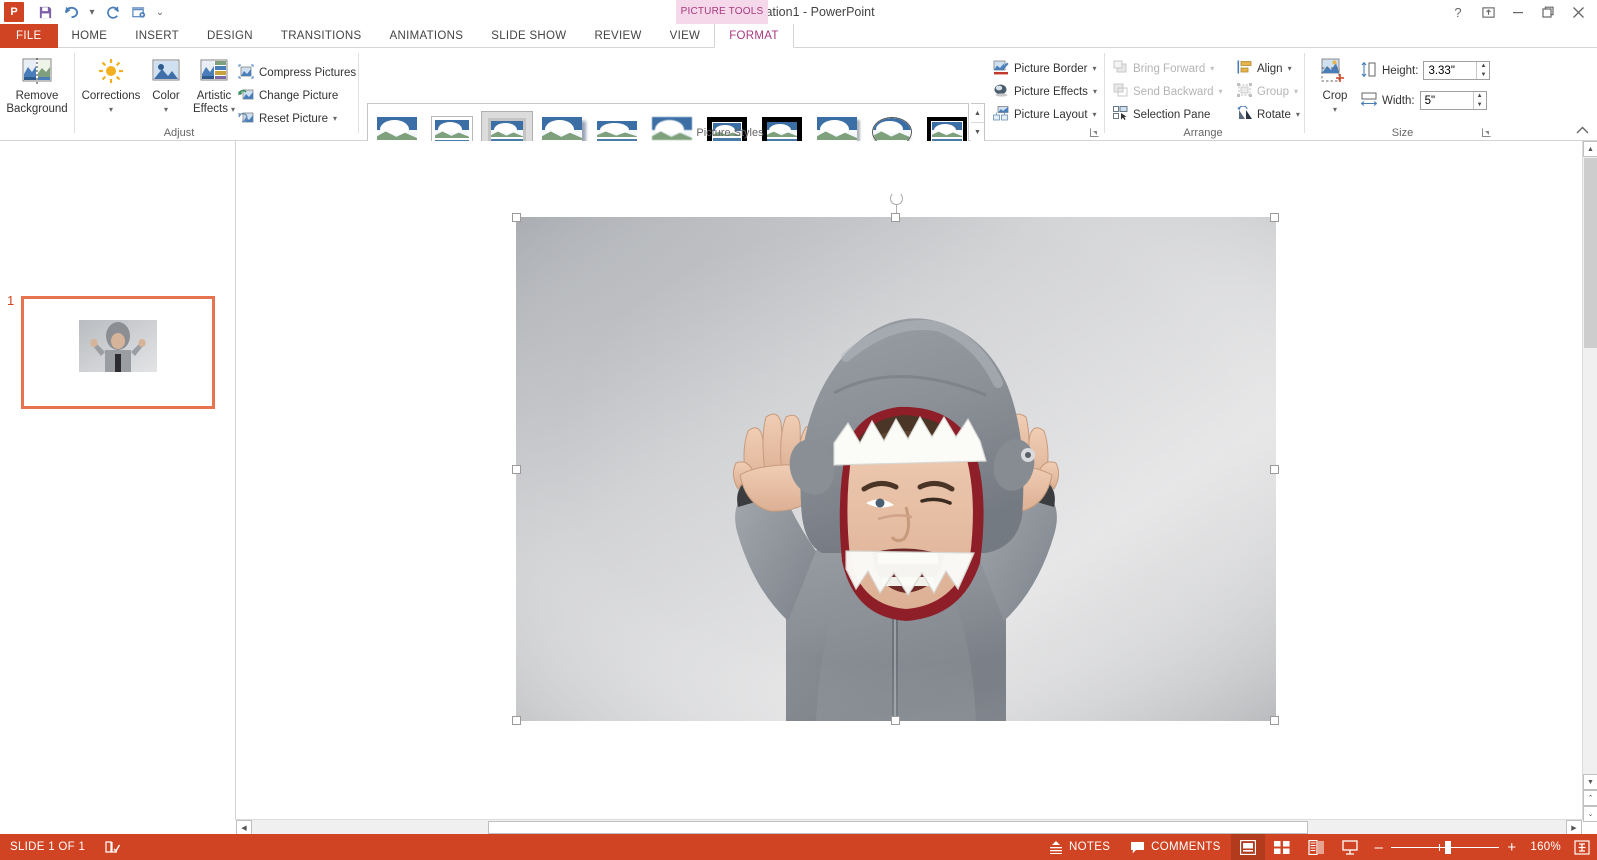 The height and width of the screenshot is (860, 1597). What do you see at coordinates (1212, 68) in the screenshot?
I see `bring-forward-dropdown-icon: ▾` at bounding box center [1212, 68].